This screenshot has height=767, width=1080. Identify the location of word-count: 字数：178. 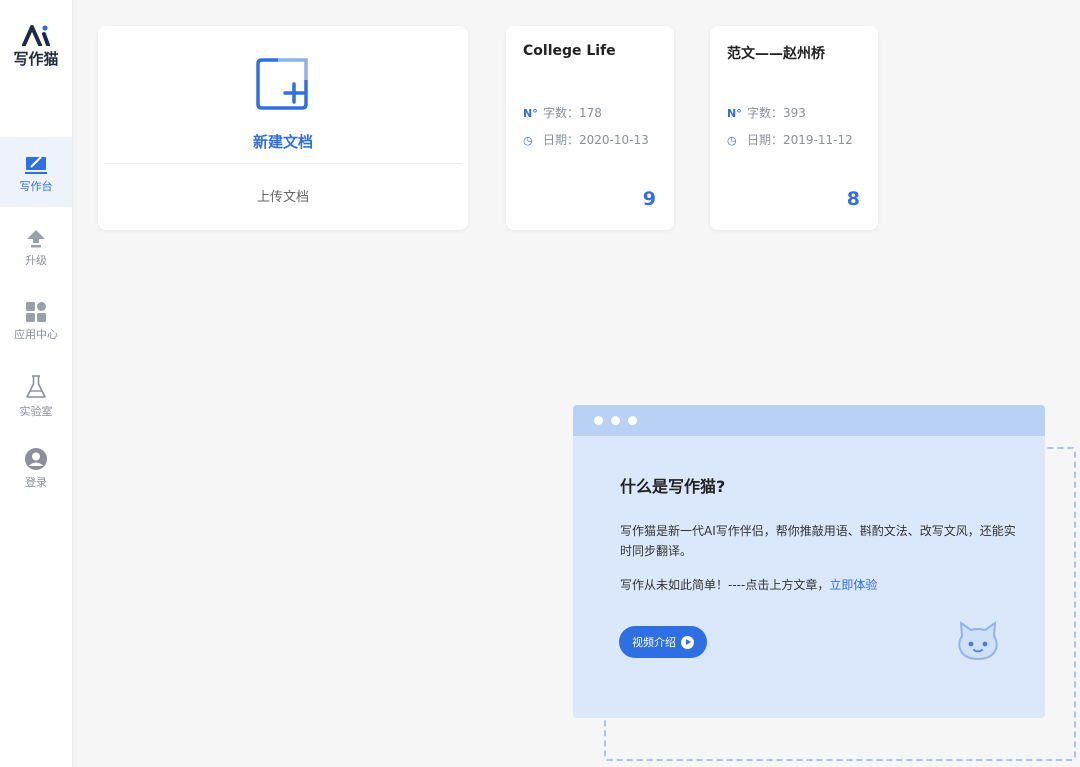
(572, 113).